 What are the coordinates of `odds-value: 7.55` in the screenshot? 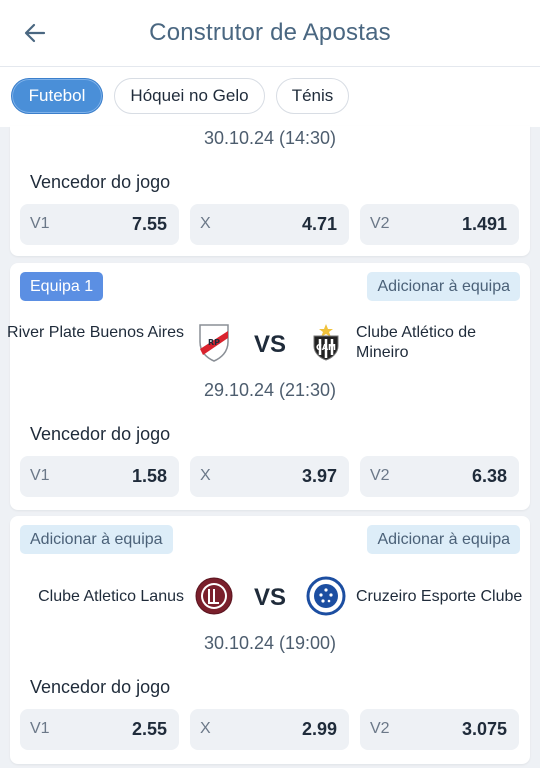 It's located at (149, 224).